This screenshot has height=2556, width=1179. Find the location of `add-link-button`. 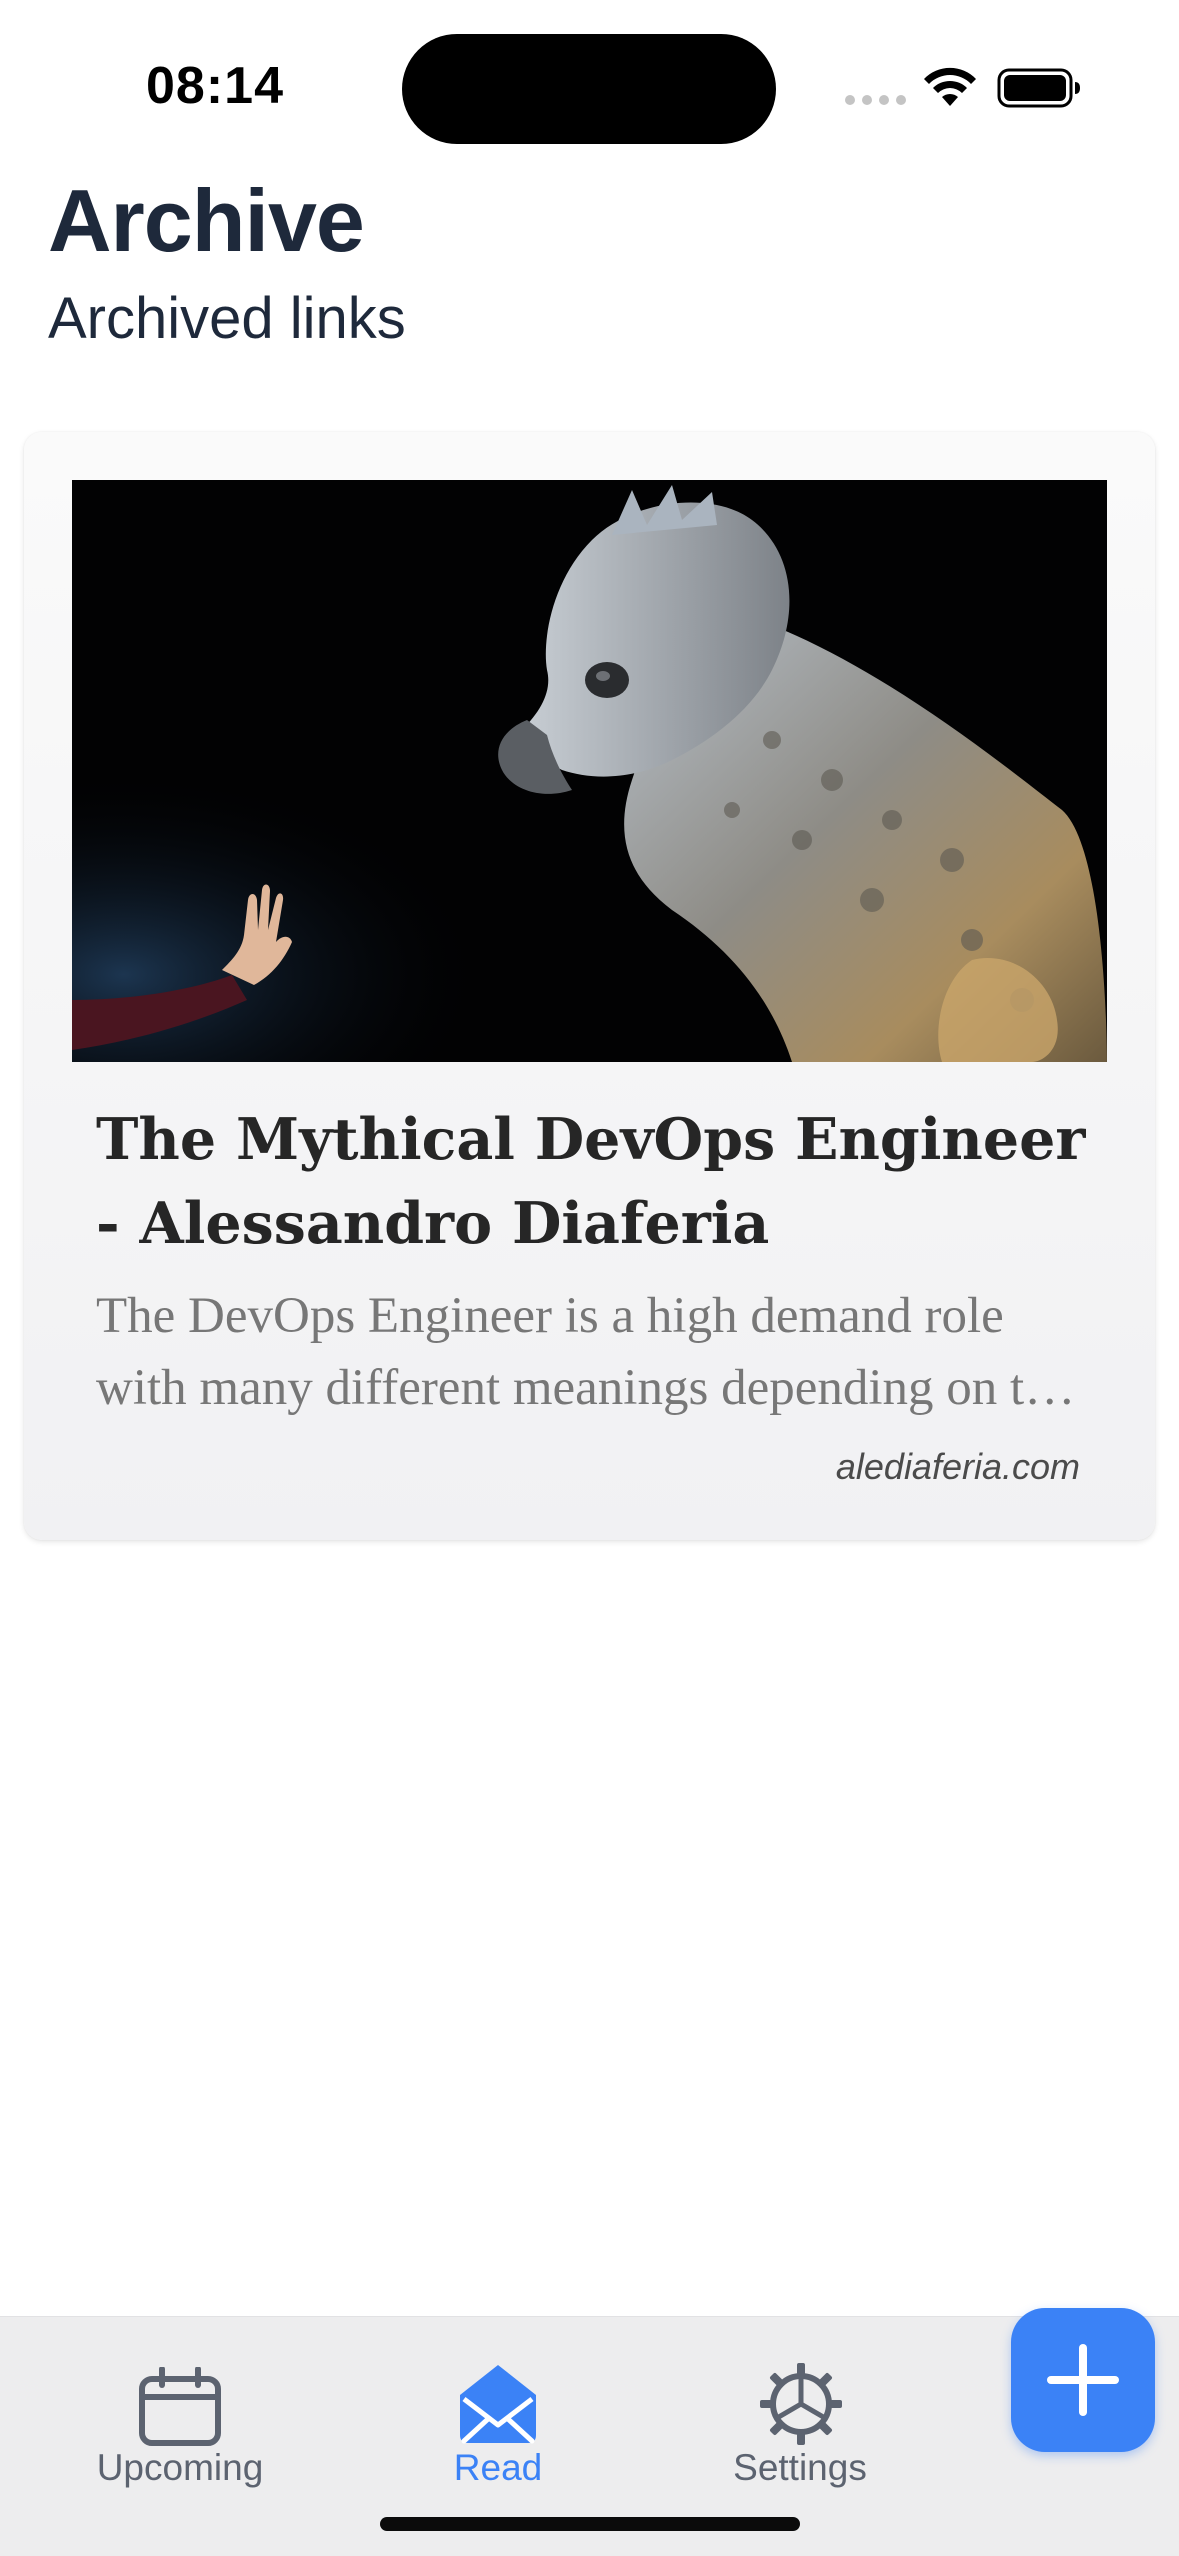

add-link-button is located at coordinates (1083, 2380).